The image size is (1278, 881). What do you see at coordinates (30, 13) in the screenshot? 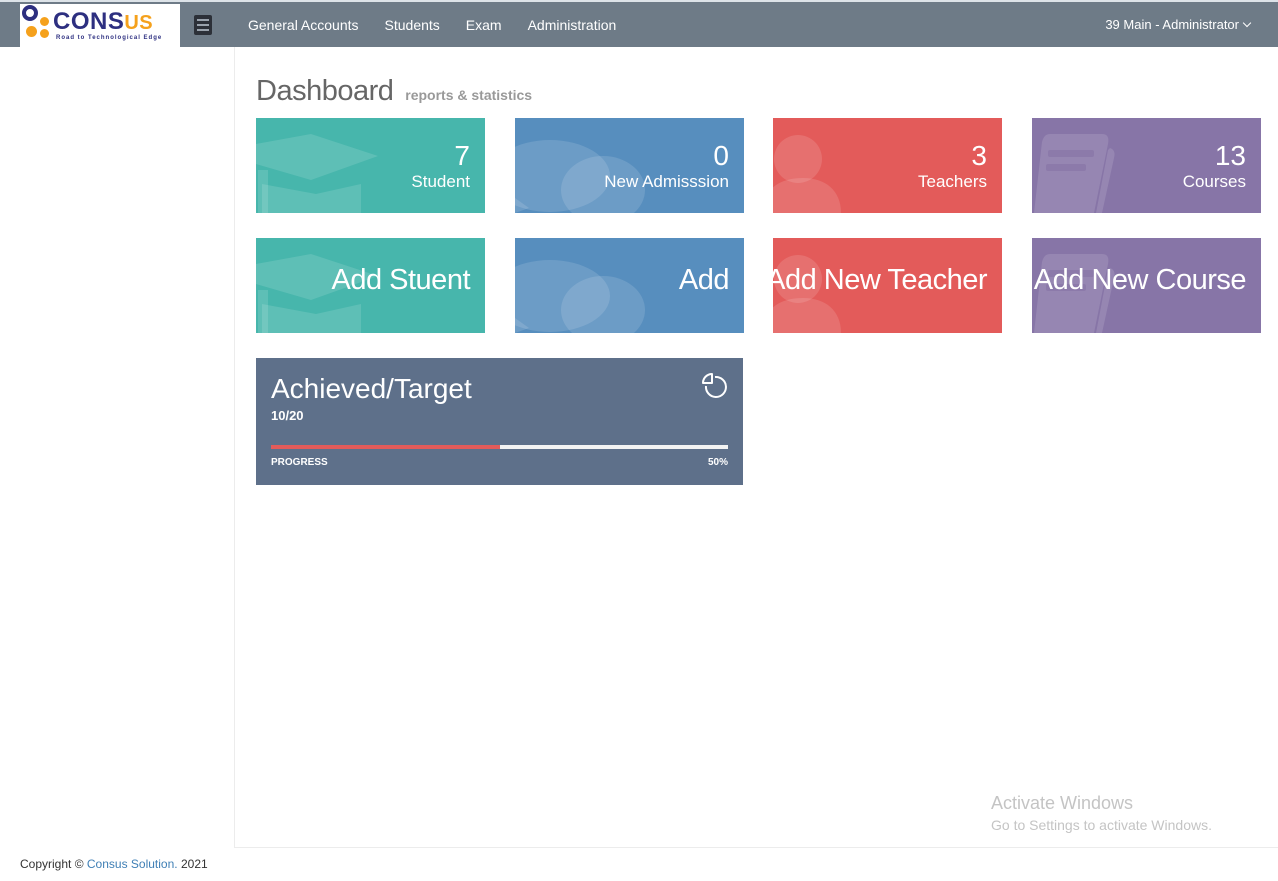
I see `logo-mark-icon` at bounding box center [30, 13].